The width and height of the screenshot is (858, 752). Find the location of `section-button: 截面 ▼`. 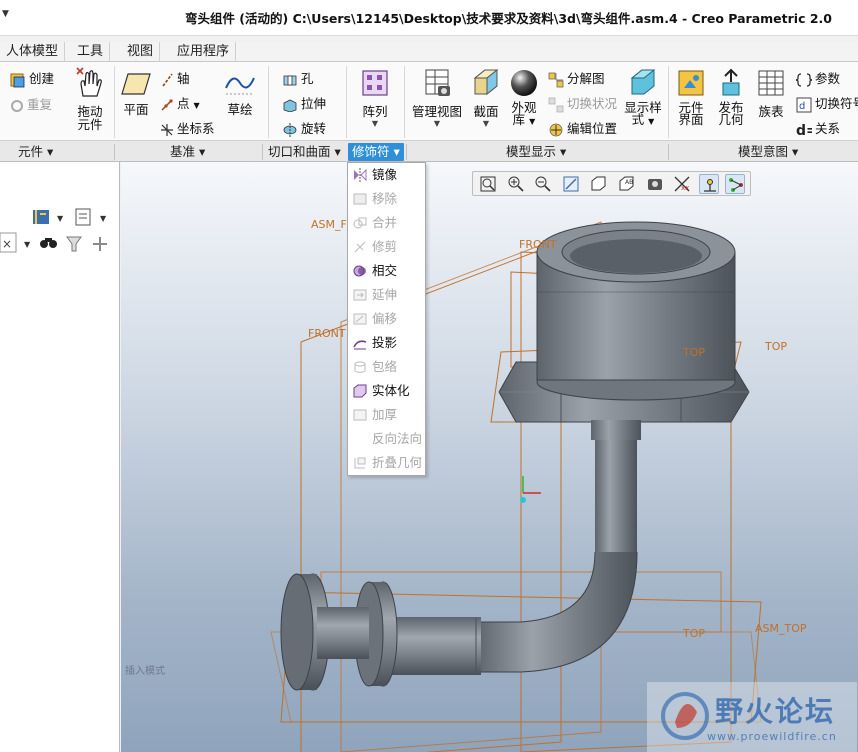

section-button: 截面 ▼ is located at coordinates (486, 98).